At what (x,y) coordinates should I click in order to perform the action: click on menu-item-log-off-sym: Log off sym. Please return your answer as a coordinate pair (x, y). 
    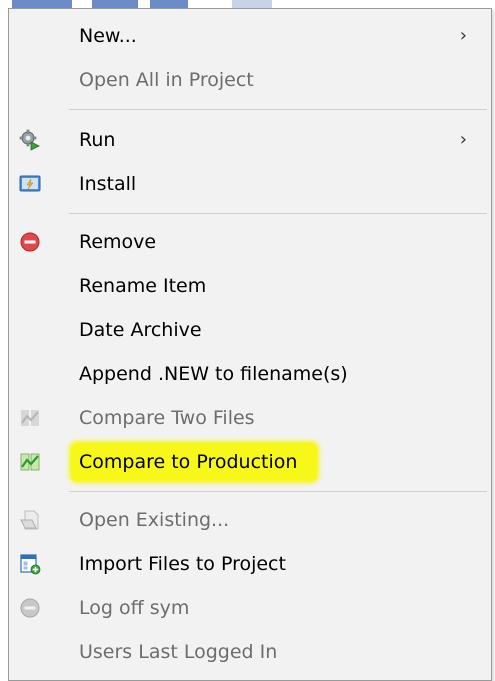
    Looking at the image, I should click on (250, 608).